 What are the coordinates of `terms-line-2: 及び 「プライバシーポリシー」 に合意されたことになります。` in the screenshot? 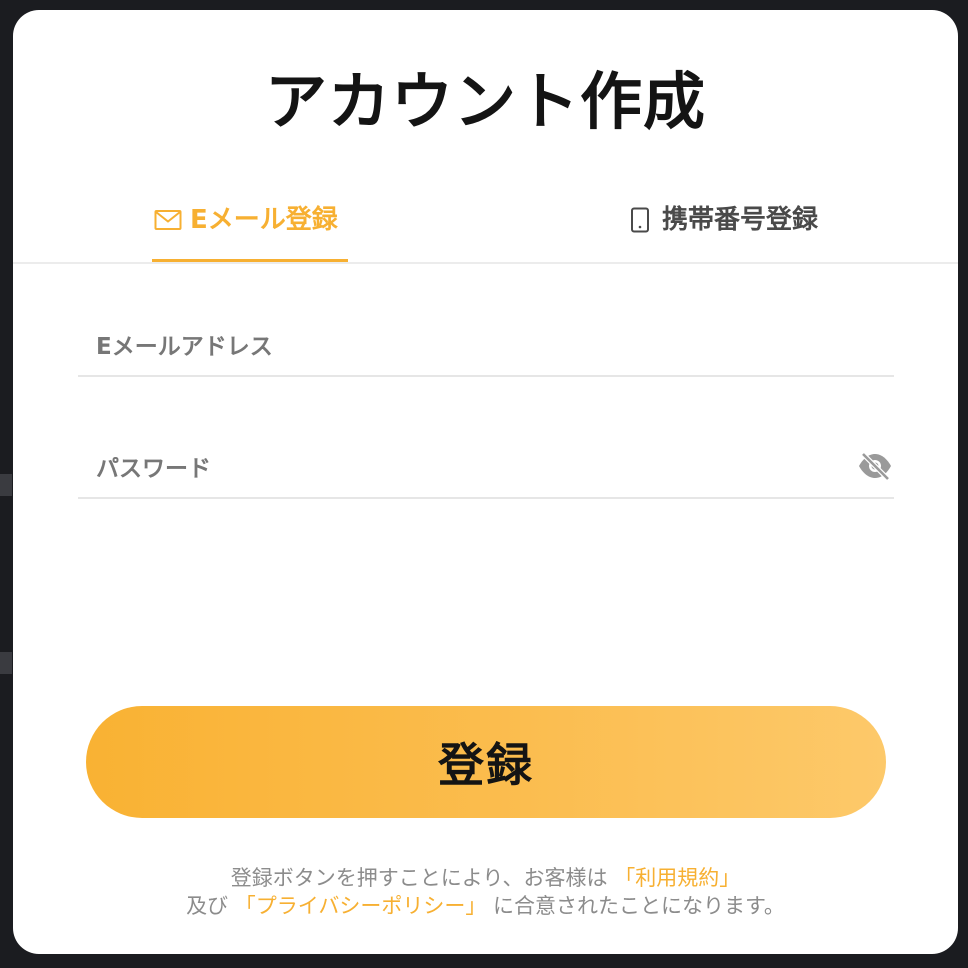 It's located at (485, 906).